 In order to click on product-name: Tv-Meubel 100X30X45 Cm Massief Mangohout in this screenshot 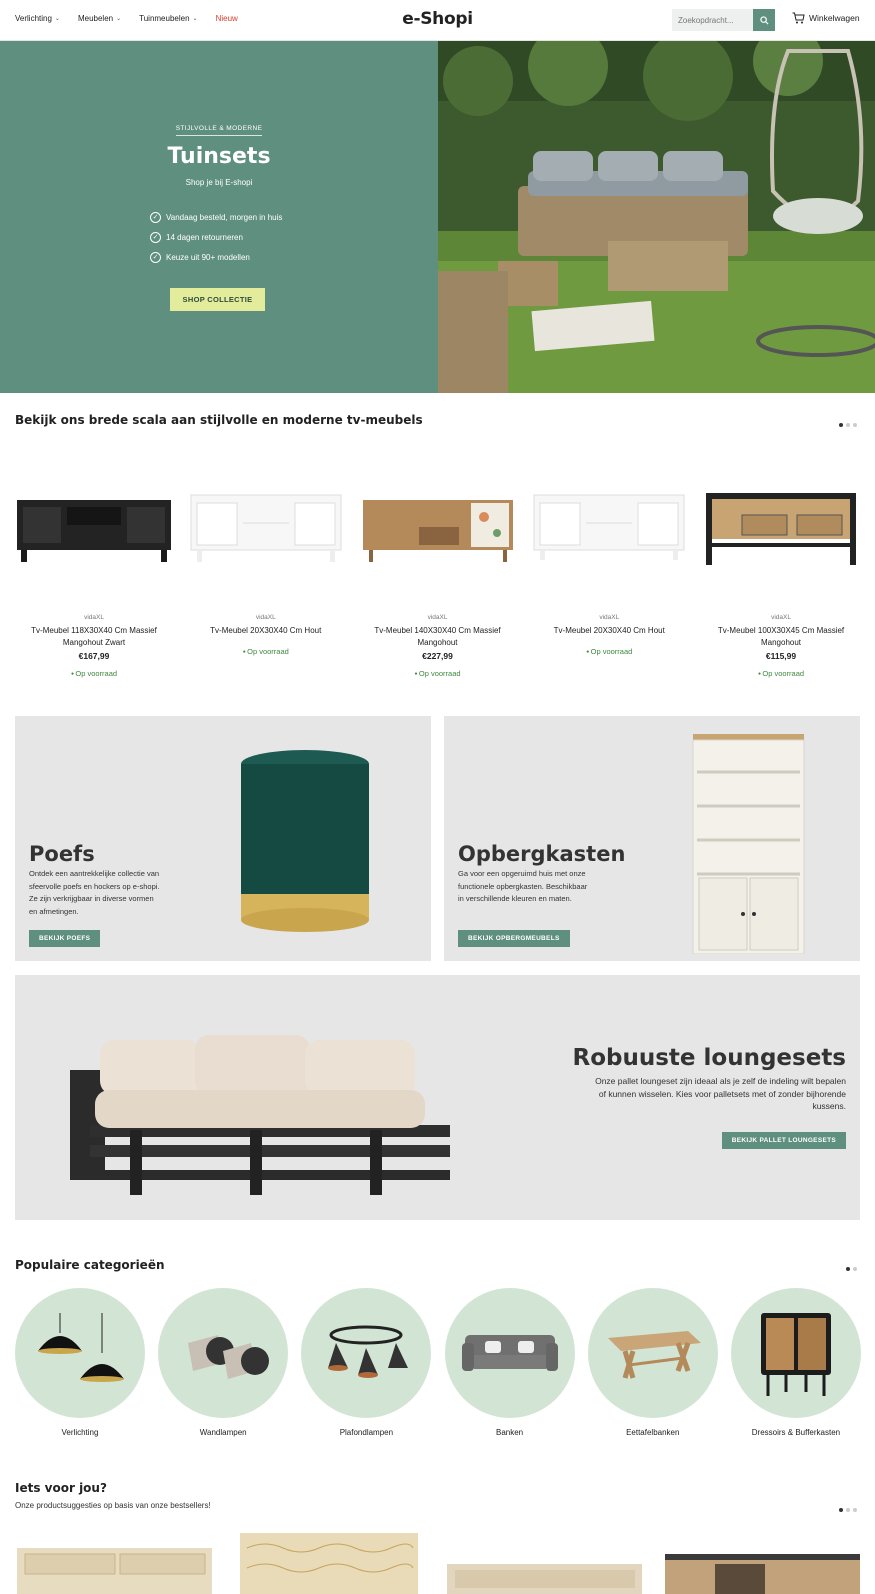, I will do `click(781, 636)`.